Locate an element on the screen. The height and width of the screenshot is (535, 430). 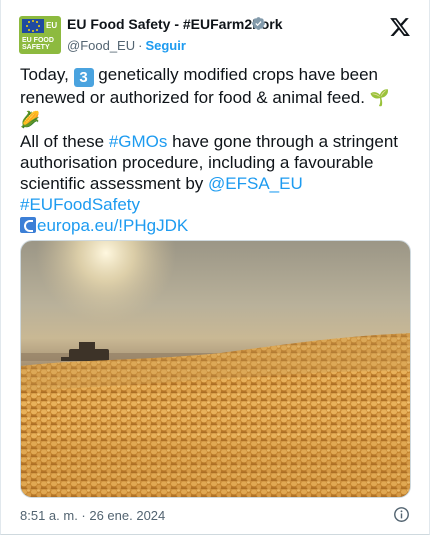
tweet-url: europa.eu/!PHgJDK is located at coordinates (112, 225).